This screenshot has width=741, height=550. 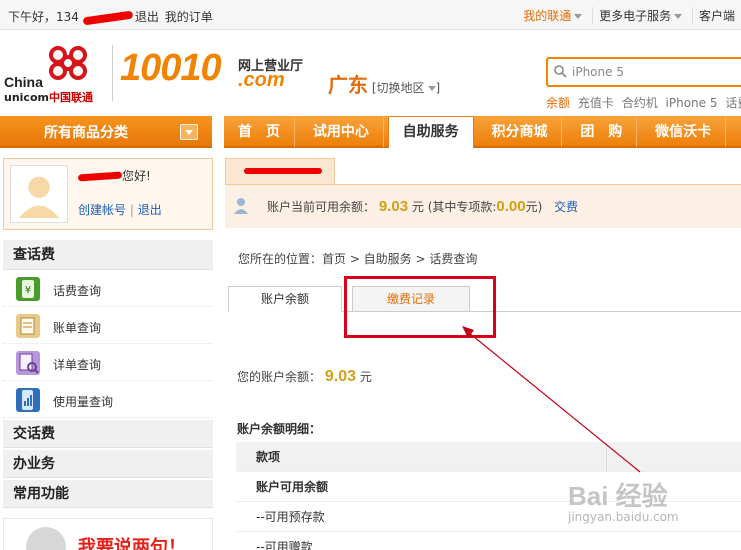 I want to click on hot-word: 合约机, so click(x=640, y=103).